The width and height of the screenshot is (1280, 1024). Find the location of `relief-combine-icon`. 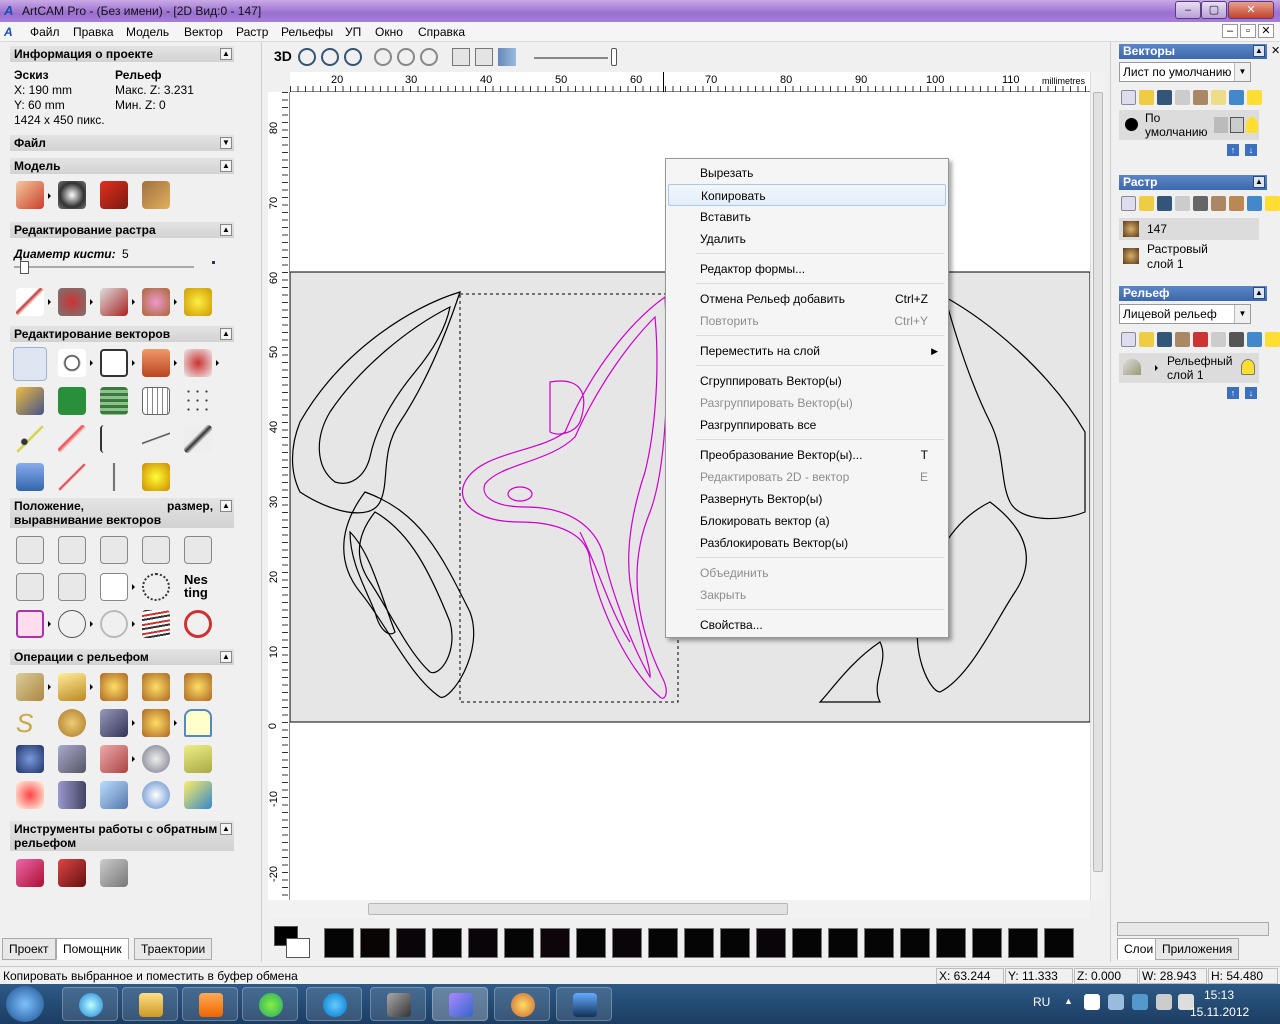

relief-combine-icon is located at coordinates (1182, 339).